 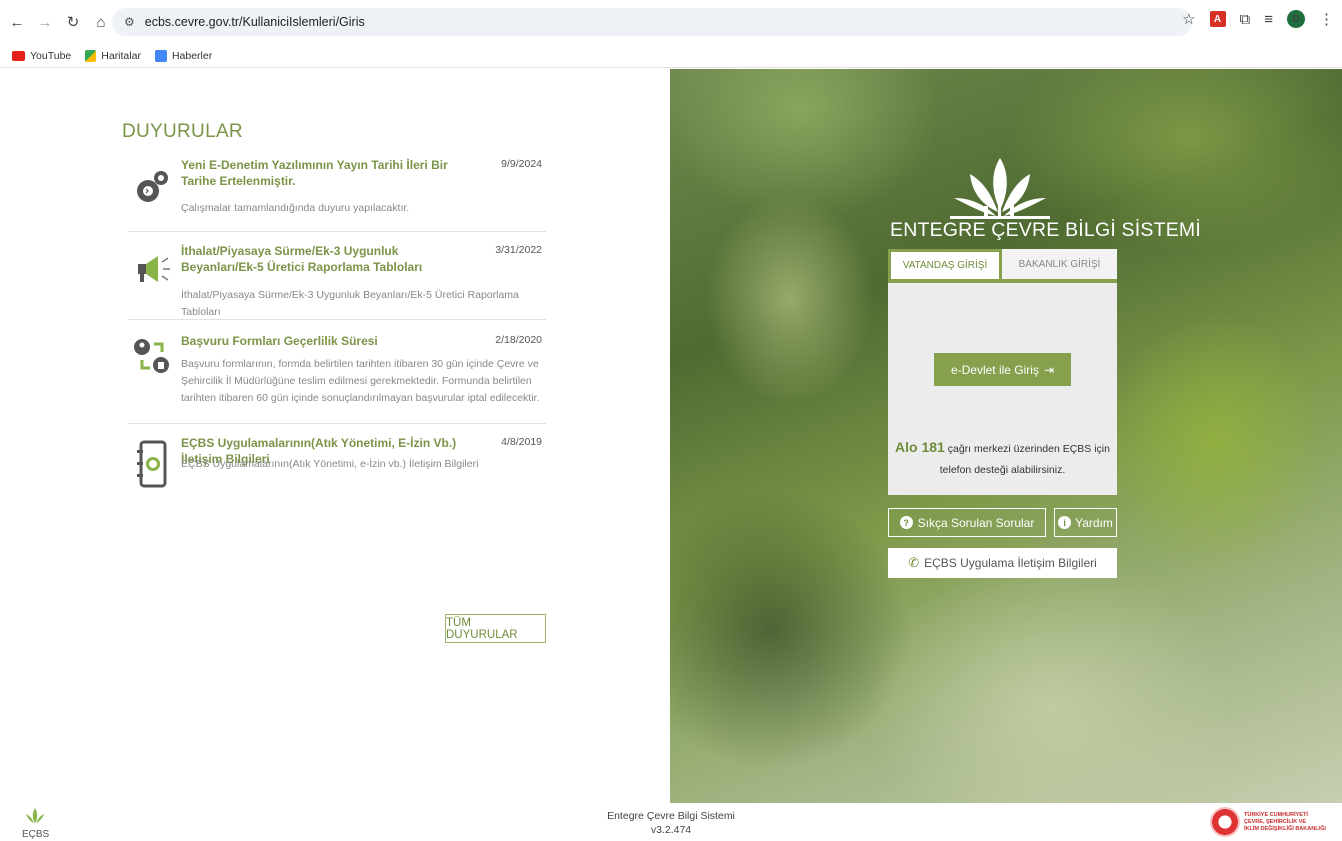 I want to click on footer-logo-text: EÇBS, so click(x=36, y=834).